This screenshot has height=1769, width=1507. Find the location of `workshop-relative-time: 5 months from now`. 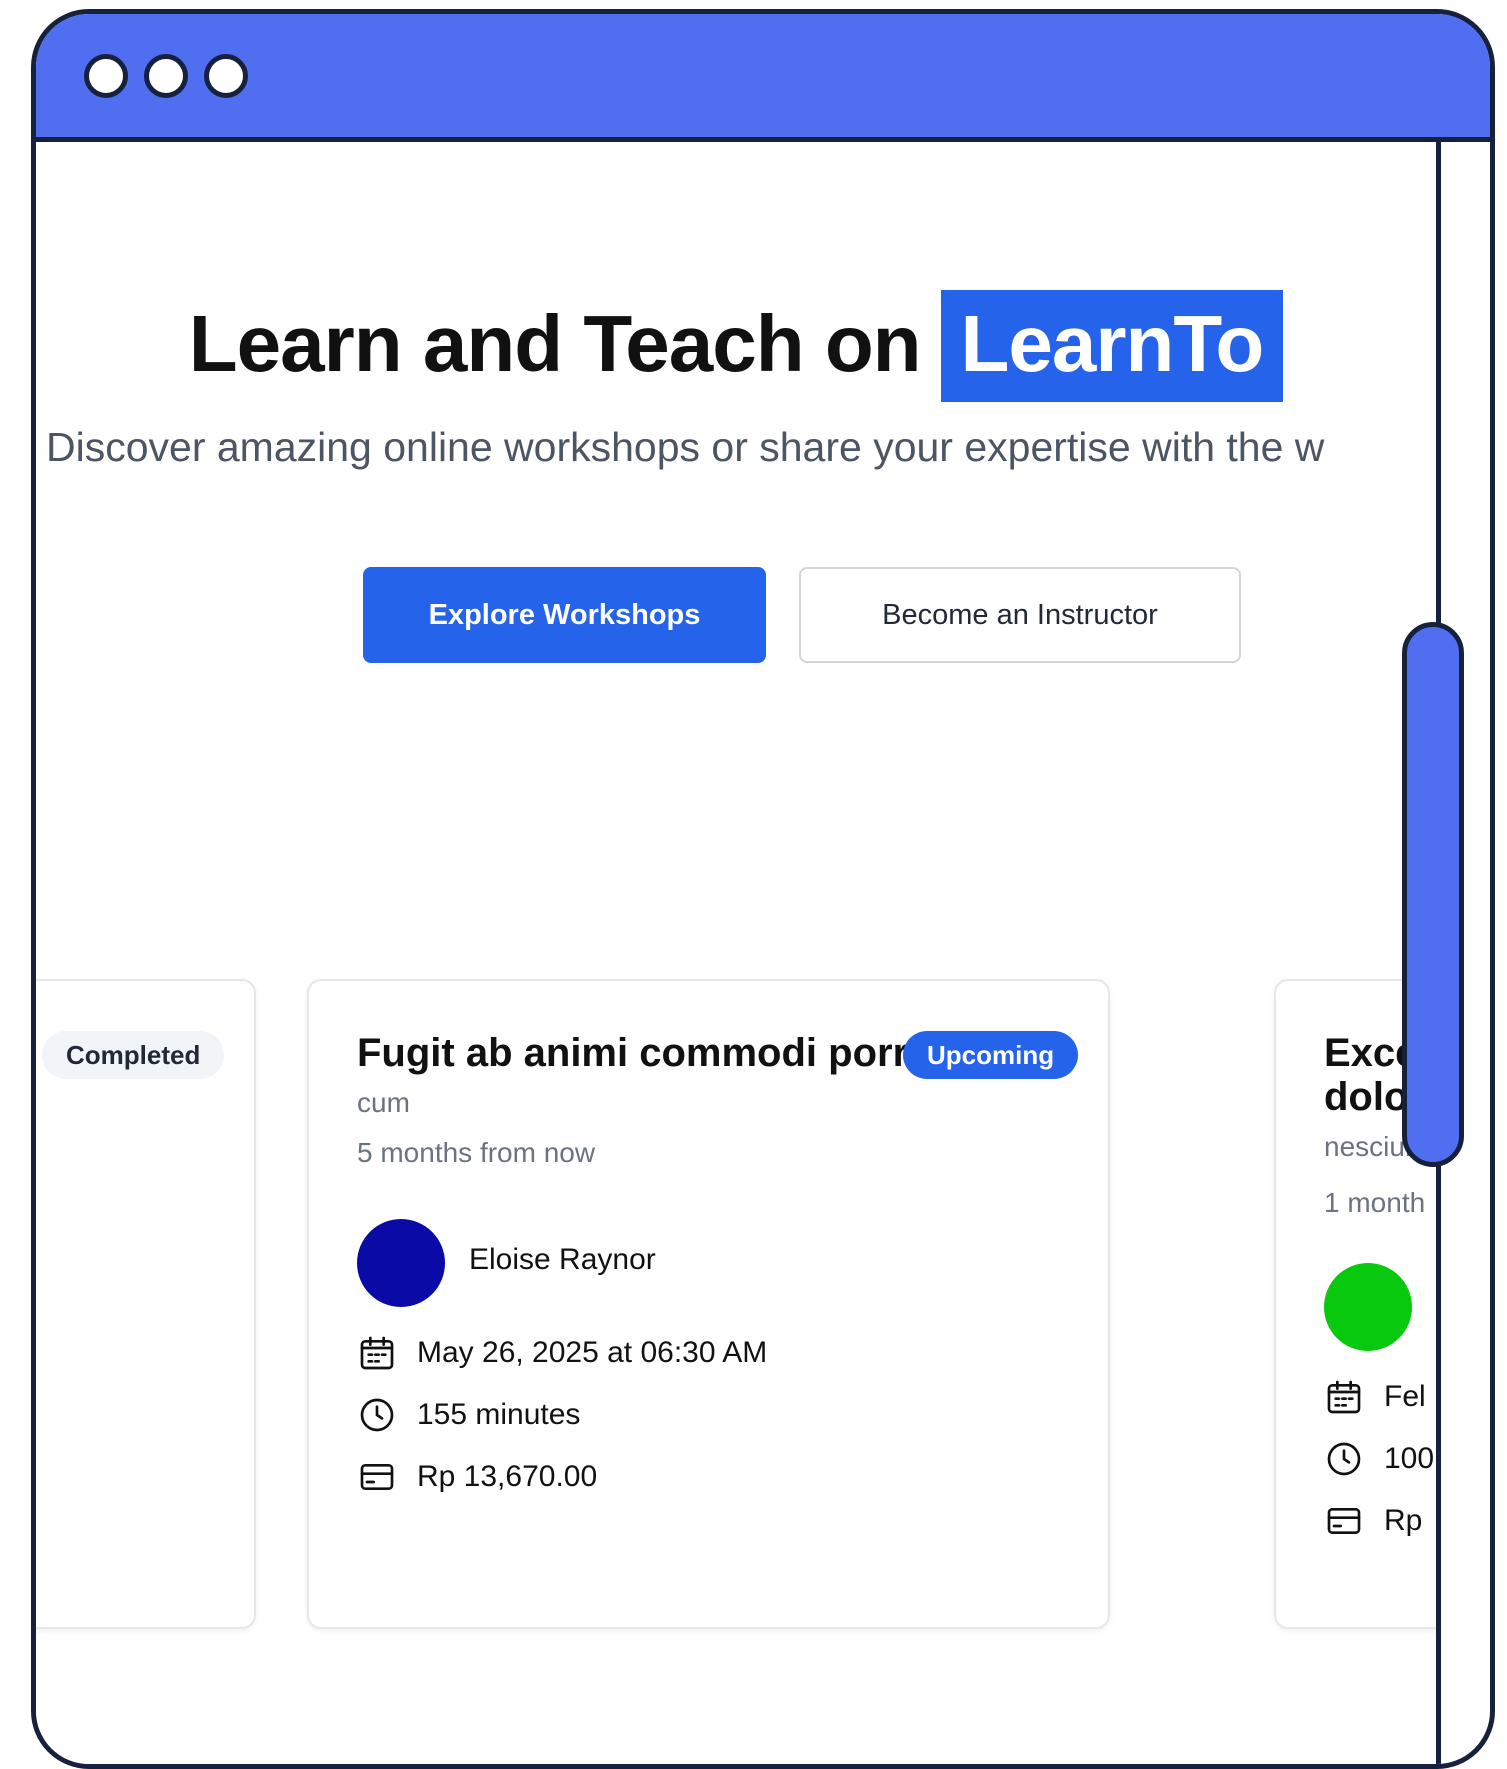

workshop-relative-time: 5 months from now is located at coordinates (476, 1152).